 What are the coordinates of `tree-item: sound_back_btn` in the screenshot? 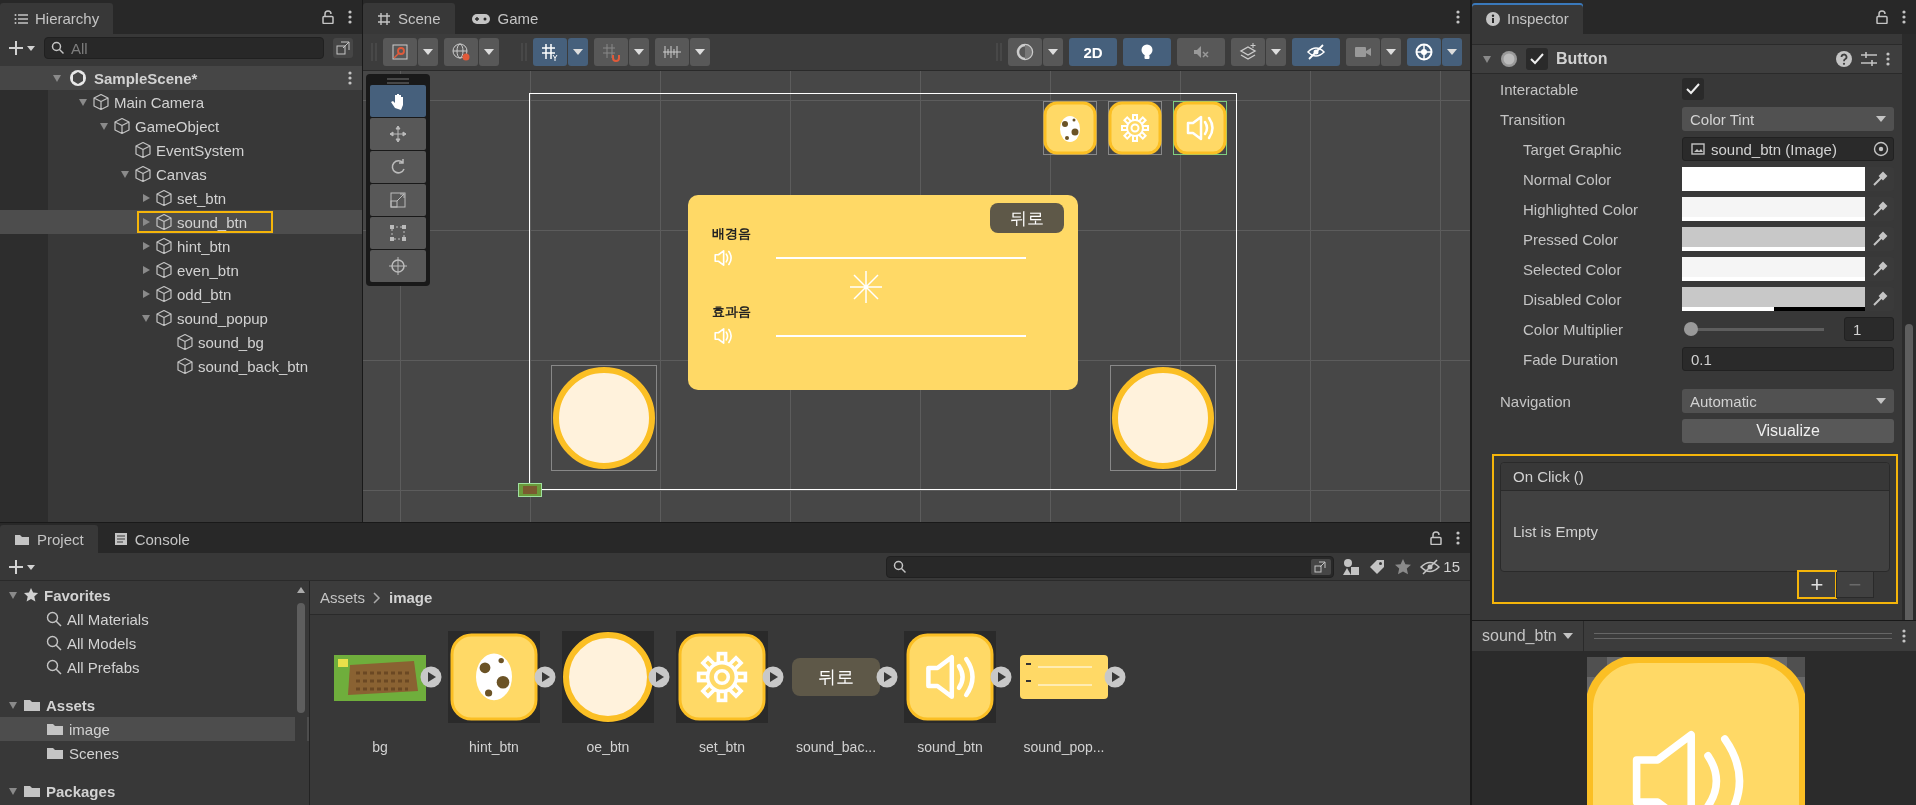 It's located at (181, 366).